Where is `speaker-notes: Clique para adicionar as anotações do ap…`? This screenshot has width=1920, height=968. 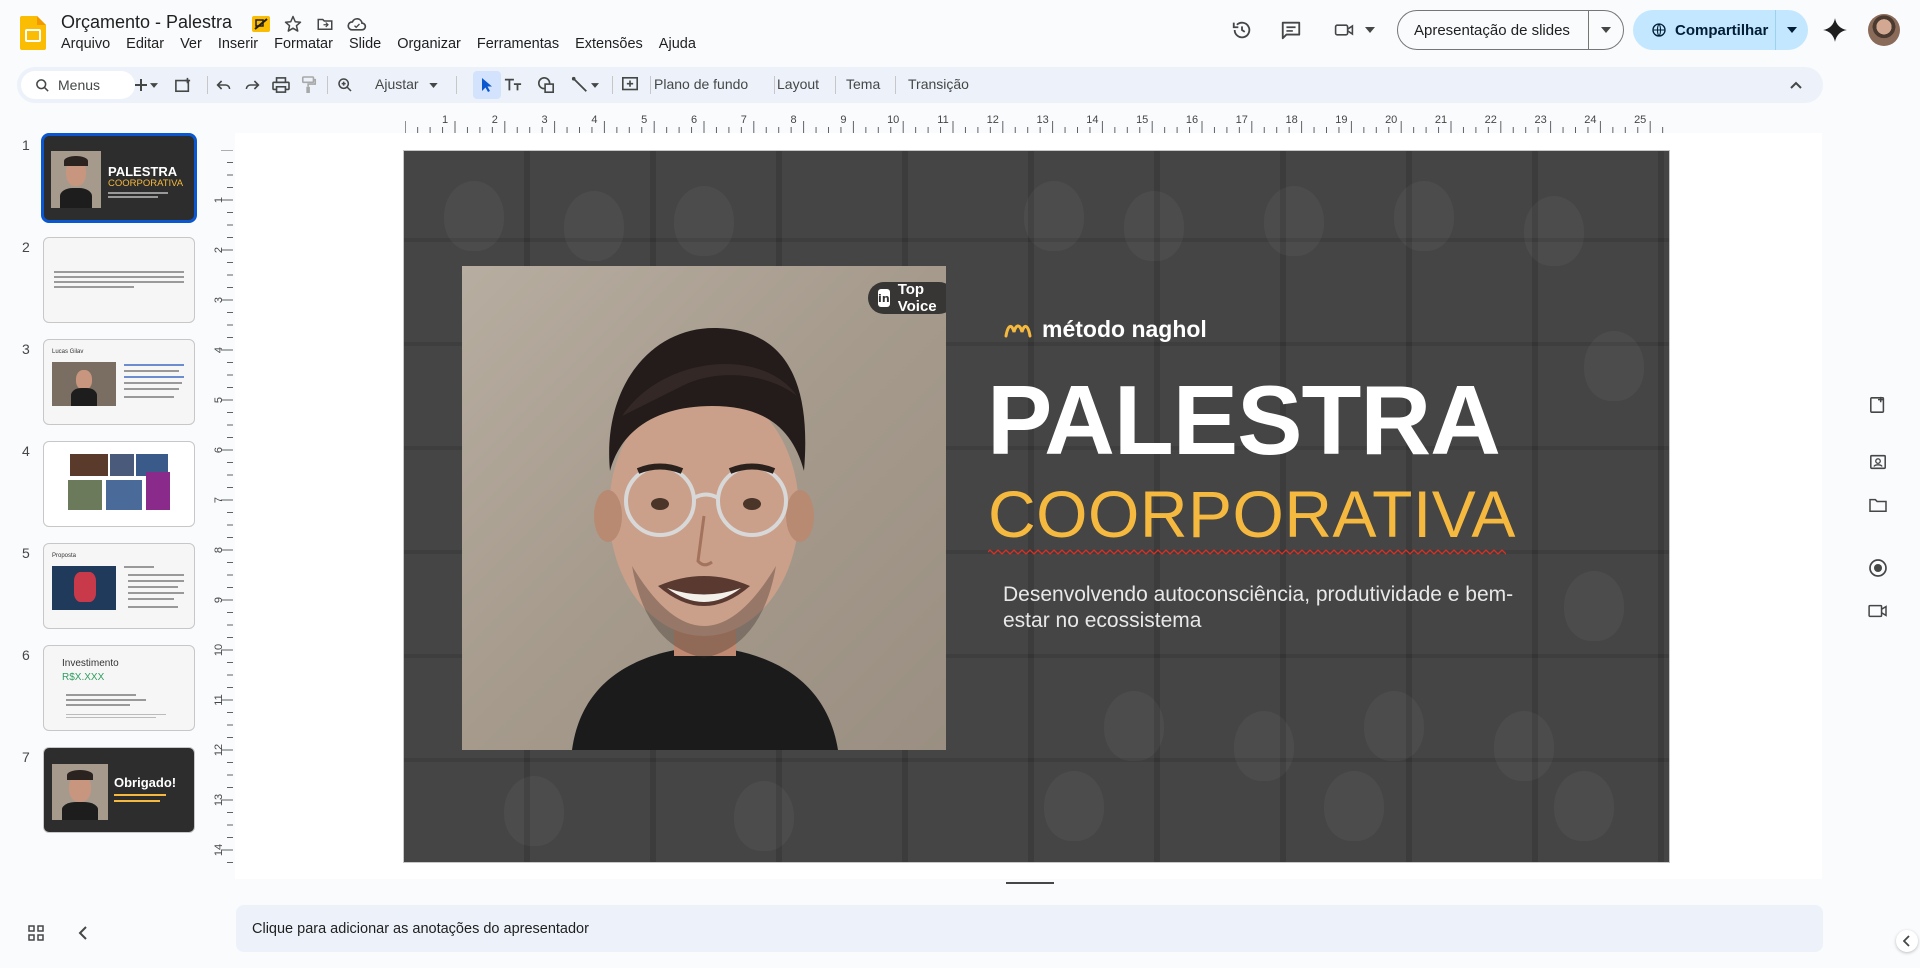 speaker-notes: Clique para adicionar as anotações do ap… is located at coordinates (1029, 928).